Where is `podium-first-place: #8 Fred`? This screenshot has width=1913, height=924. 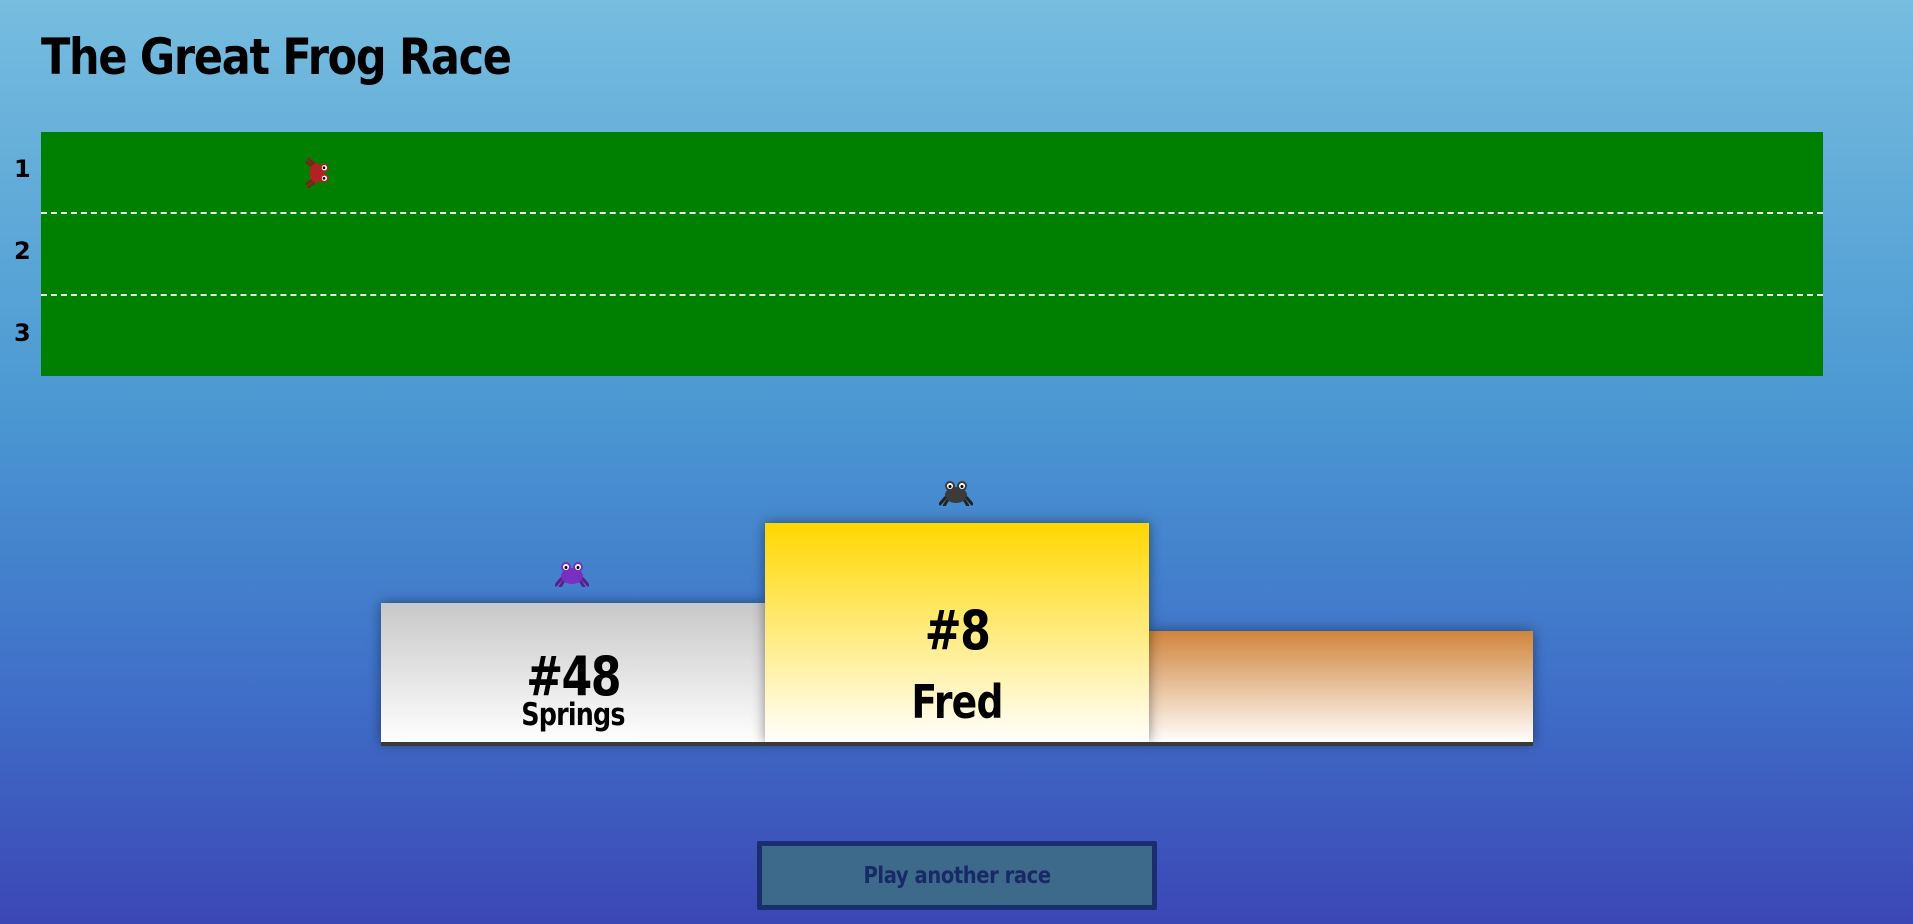
podium-first-place: #8 Fred is located at coordinates (957, 633).